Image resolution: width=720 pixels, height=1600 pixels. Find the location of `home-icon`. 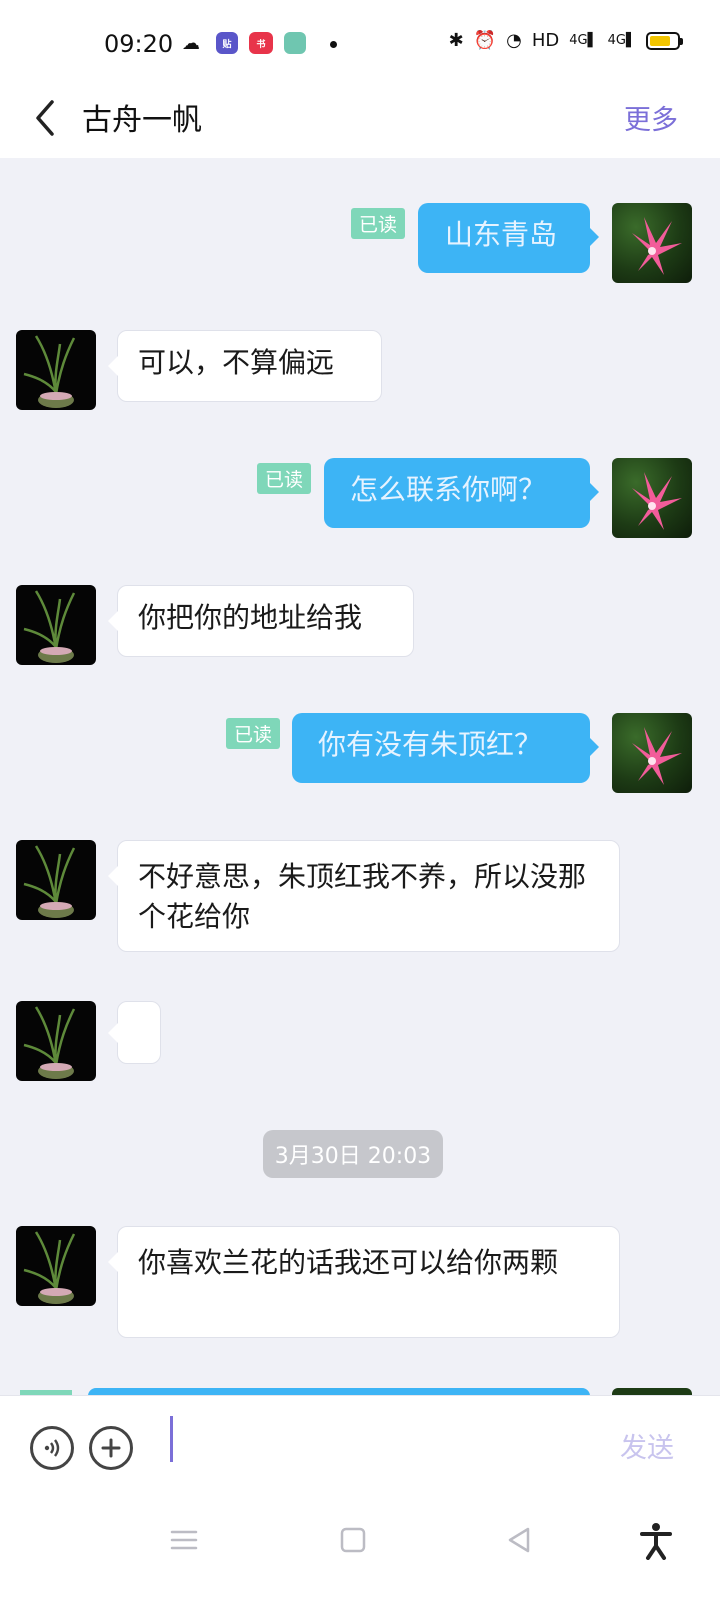

home-icon is located at coordinates (353, 1540).